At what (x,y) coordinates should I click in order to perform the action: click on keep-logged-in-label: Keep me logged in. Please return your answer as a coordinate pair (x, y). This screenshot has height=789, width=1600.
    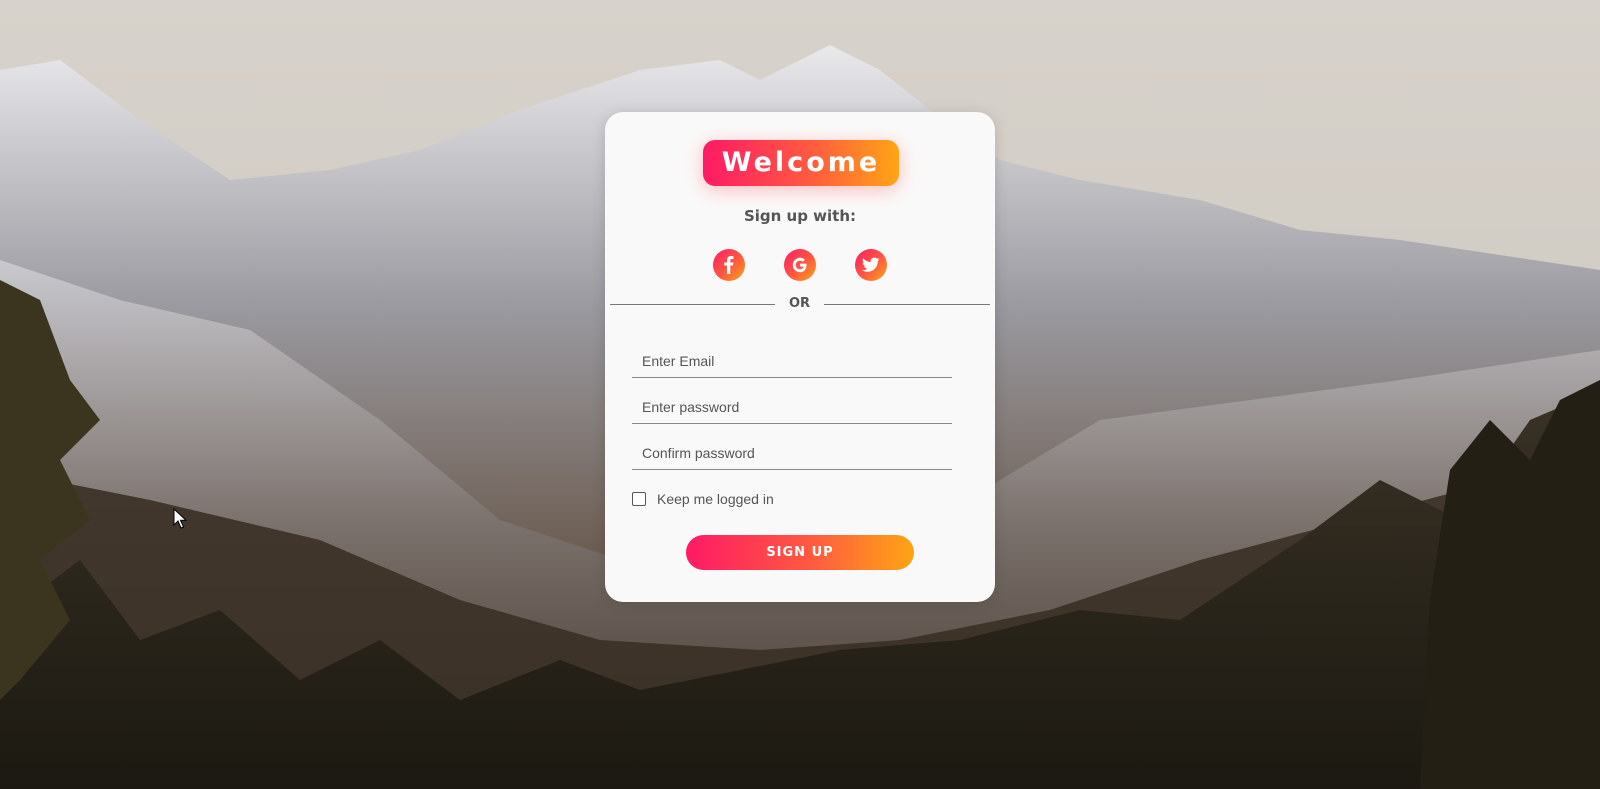
    Looking at the image, I should click on (715, 499).